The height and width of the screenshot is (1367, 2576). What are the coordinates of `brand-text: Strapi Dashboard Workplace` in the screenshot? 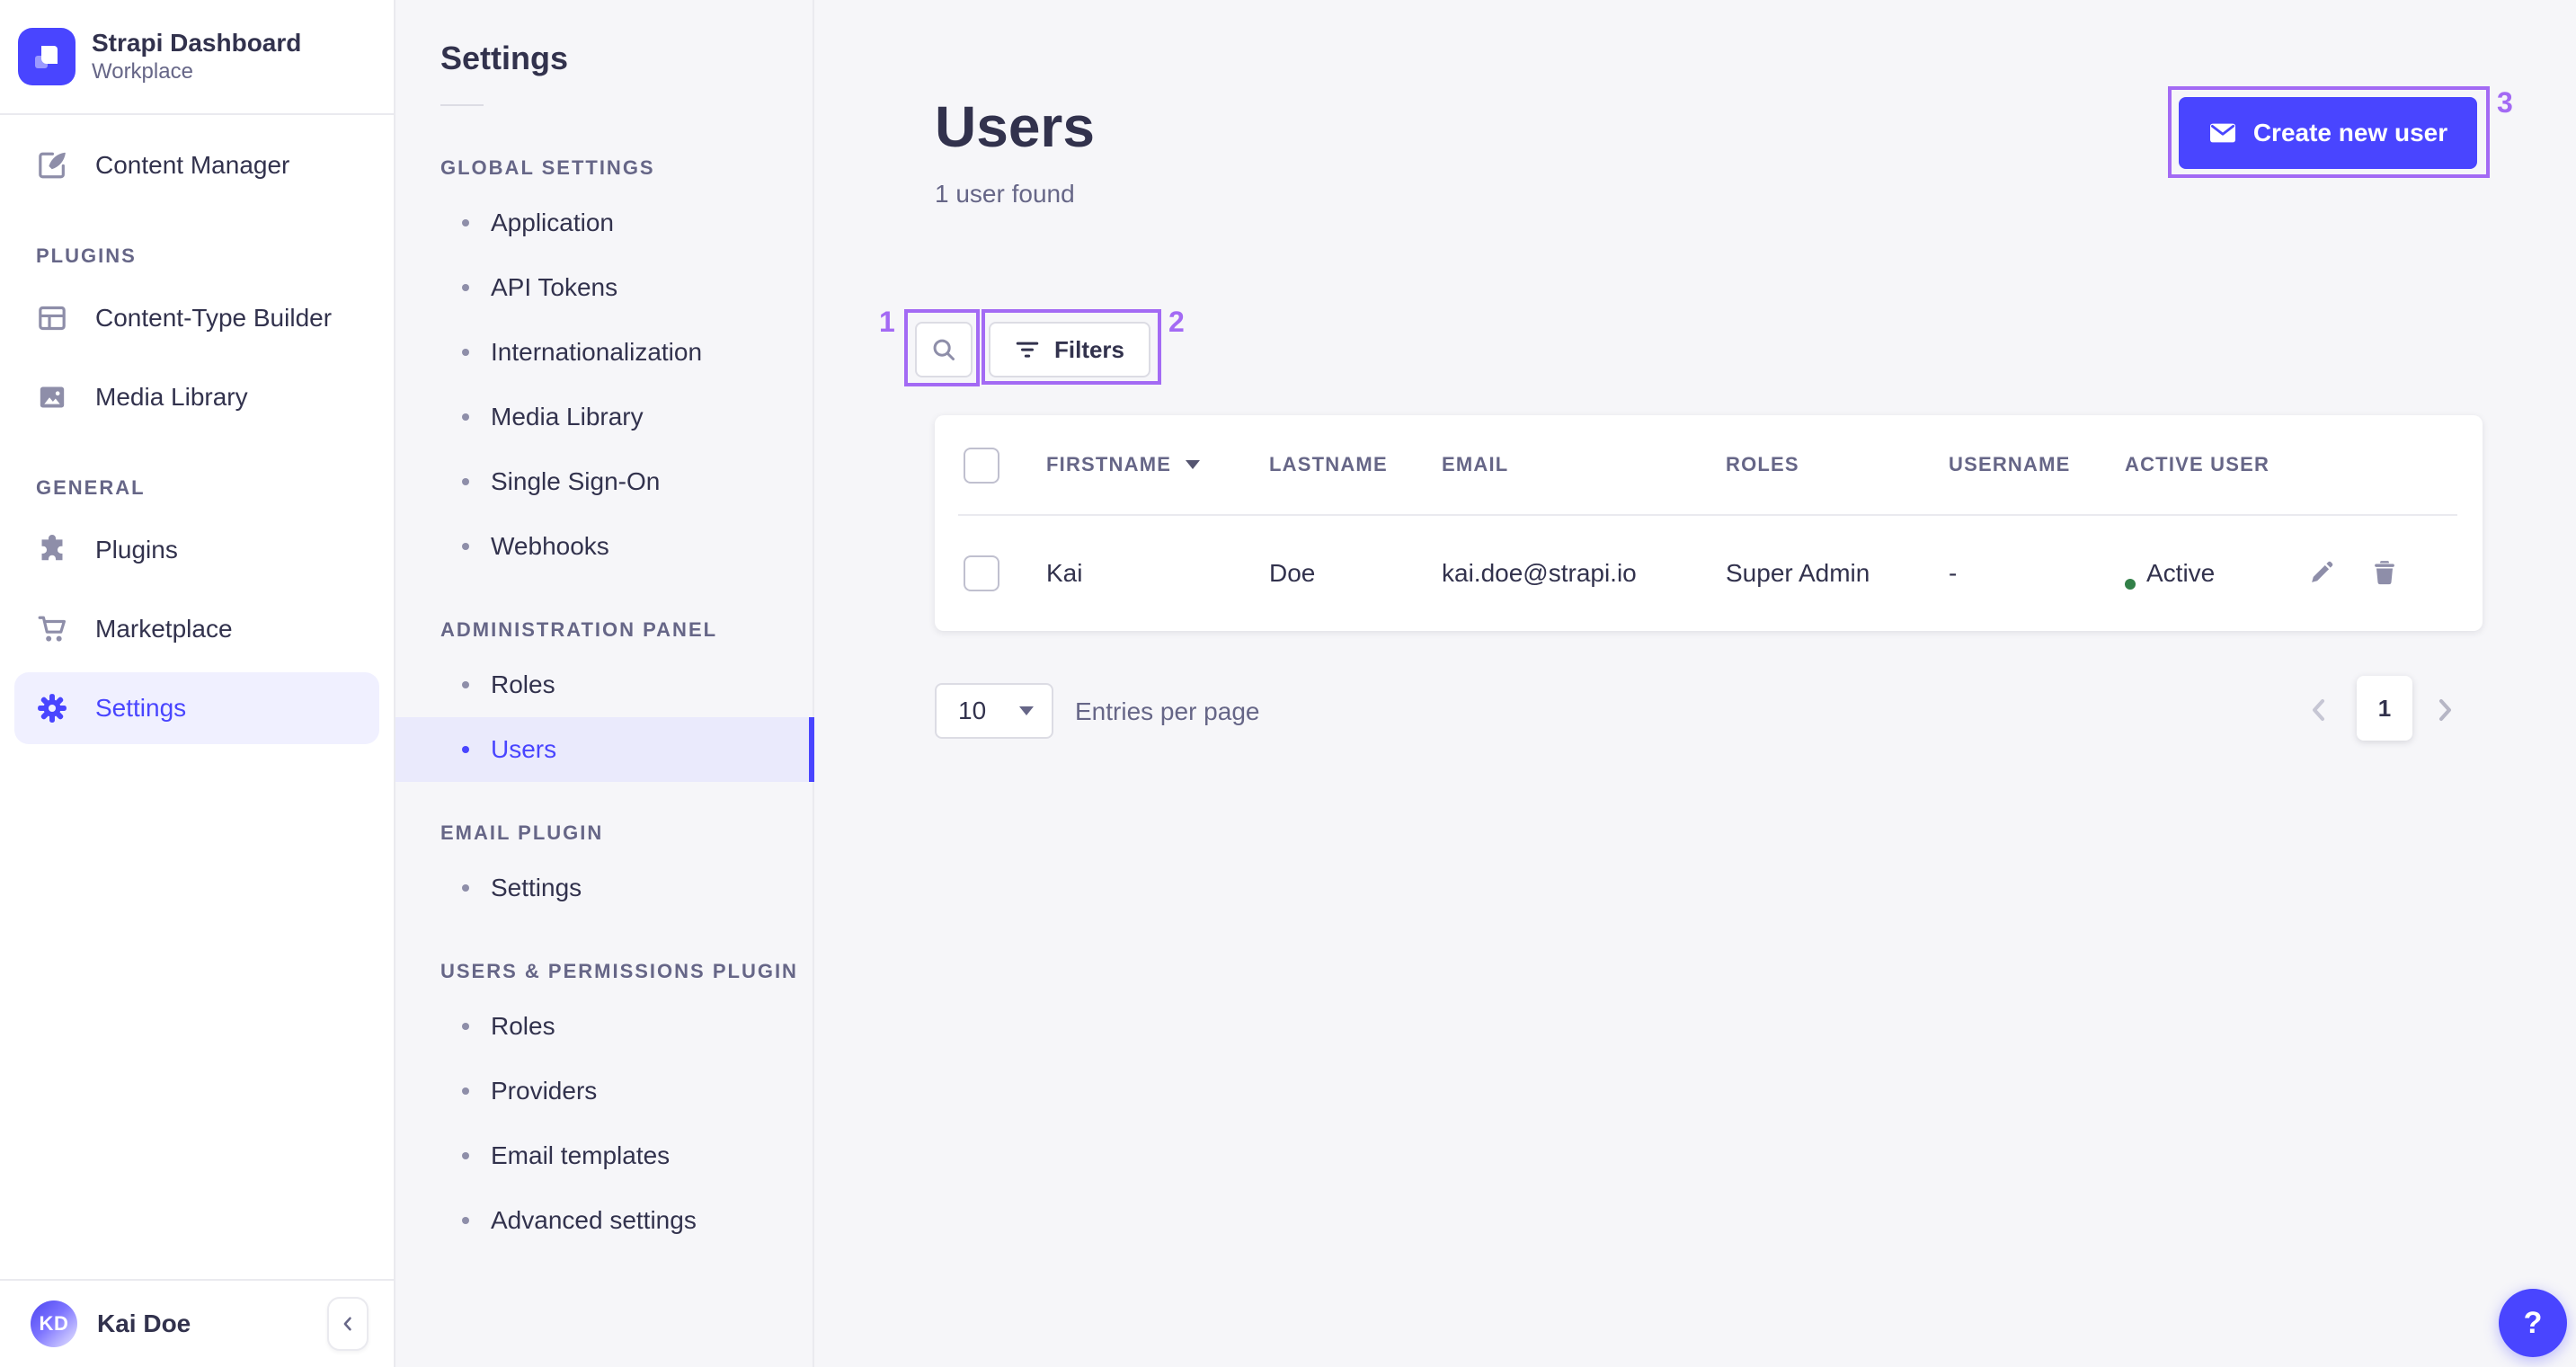 It's located at (196, 56).